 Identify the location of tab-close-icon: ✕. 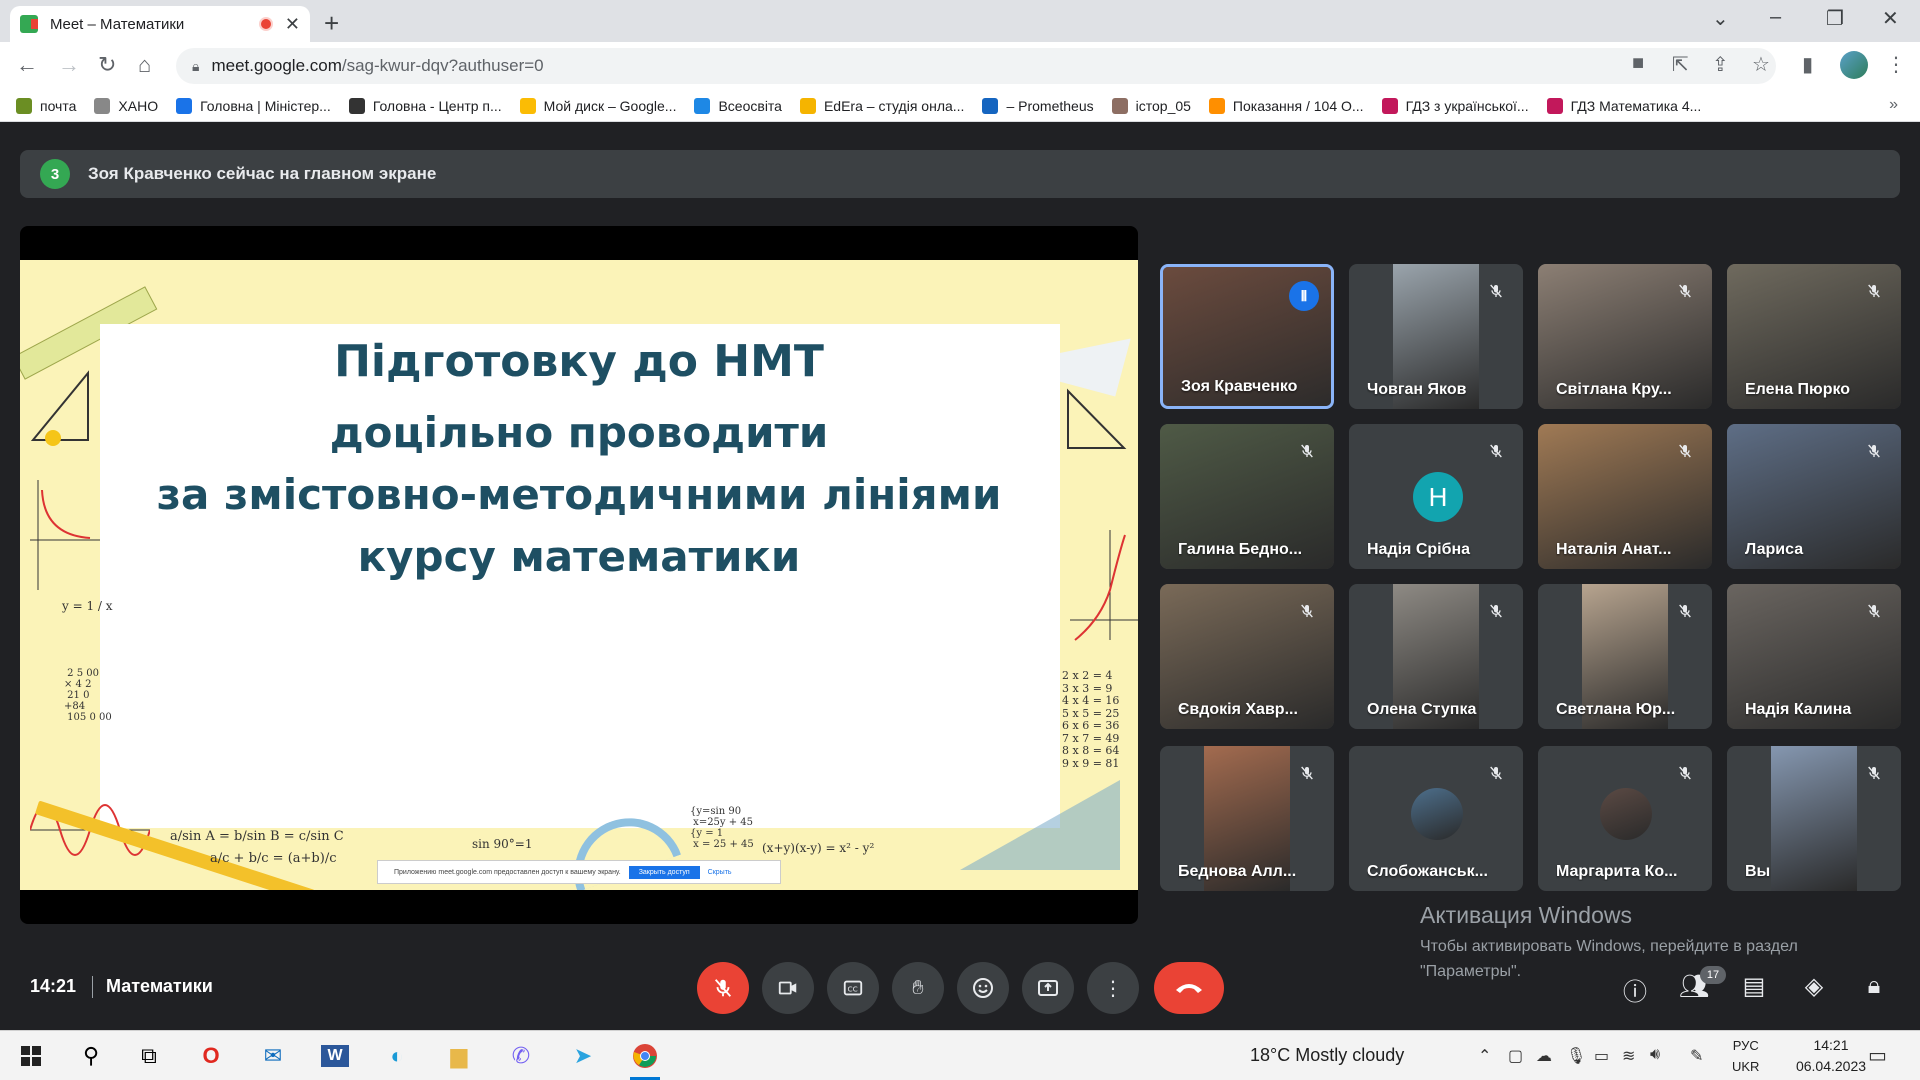
(292, 24).